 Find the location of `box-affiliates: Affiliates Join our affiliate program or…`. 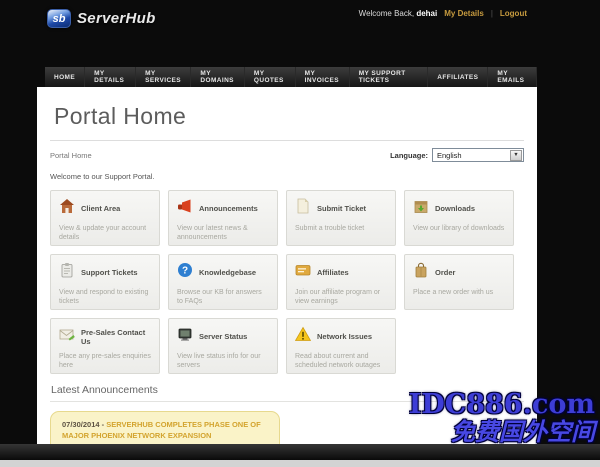

box-affiliates: Affiliates Join our affiliate program or… is located at coordinates (341, 282).